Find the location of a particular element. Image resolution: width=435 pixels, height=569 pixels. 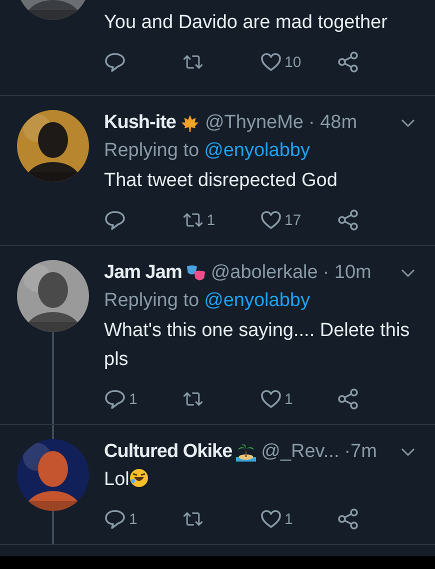

tweet-text: Lol is located at coordinates (117, 479).